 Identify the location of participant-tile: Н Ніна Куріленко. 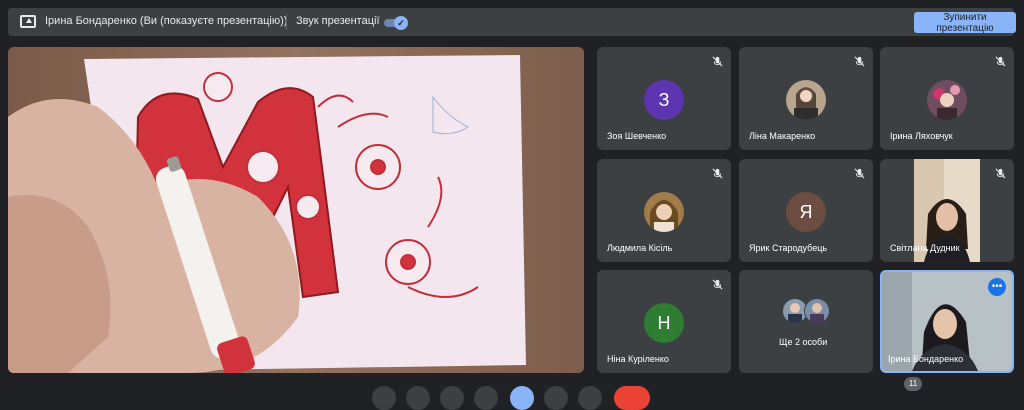
(664, 321).